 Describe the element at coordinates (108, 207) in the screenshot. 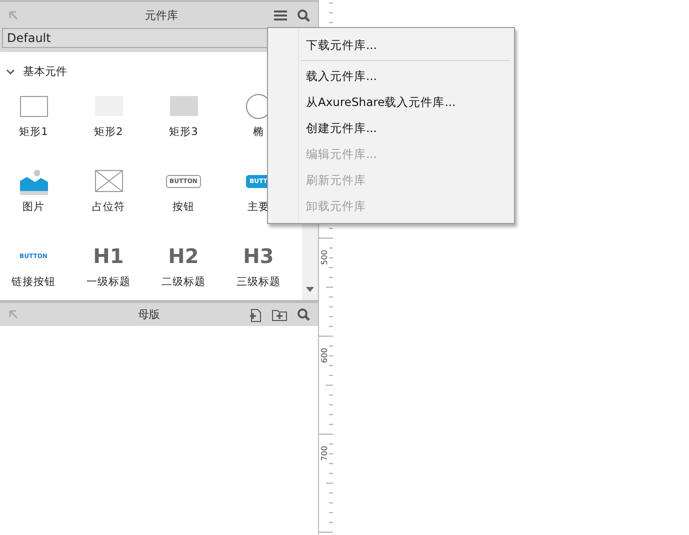

I see `widget-label: 占位符` at that location.